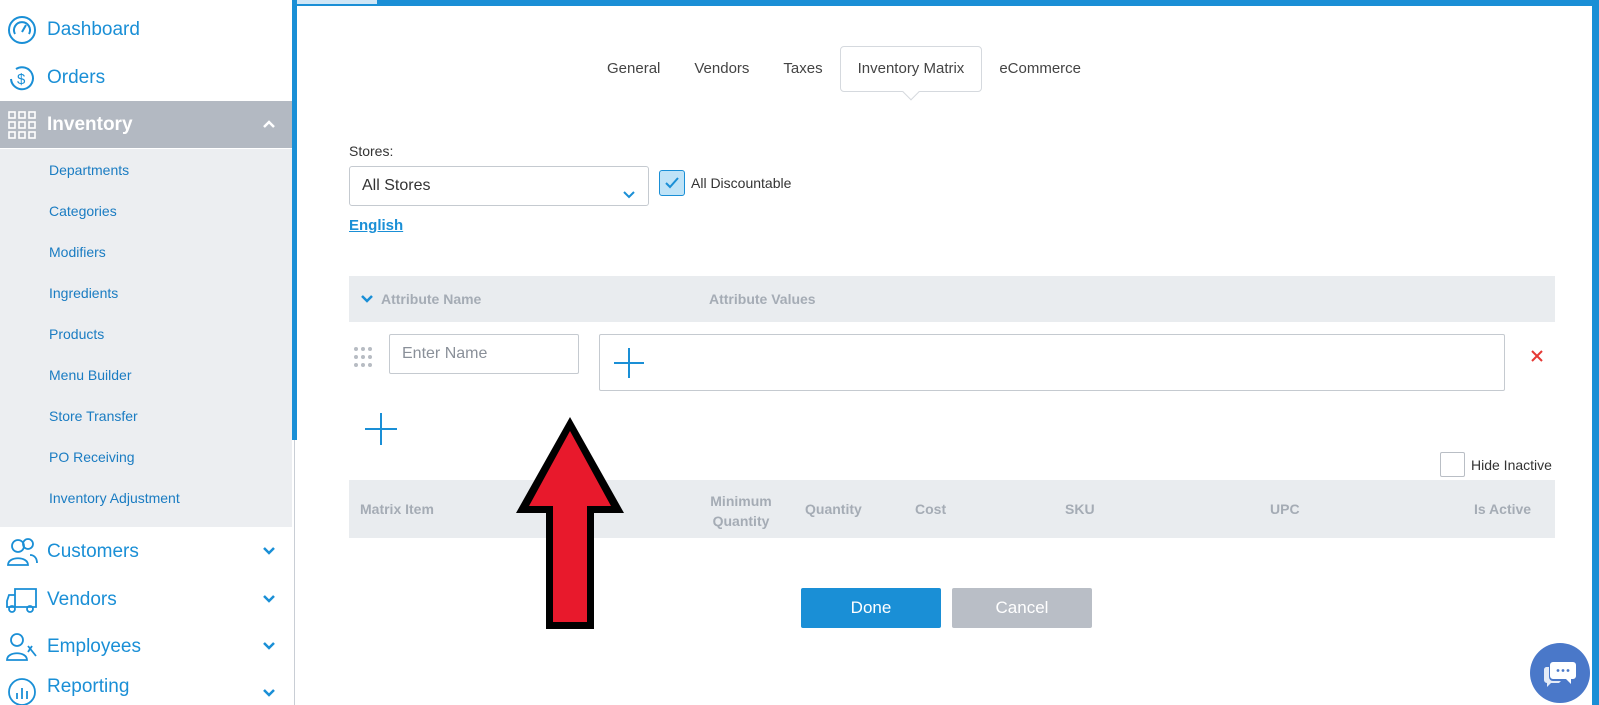 The width and height of the screenshot is (1599, 705). Describe the element at coordinates (294, 220) in the screenshot. I see `sidebar-scrollbar` at that location.